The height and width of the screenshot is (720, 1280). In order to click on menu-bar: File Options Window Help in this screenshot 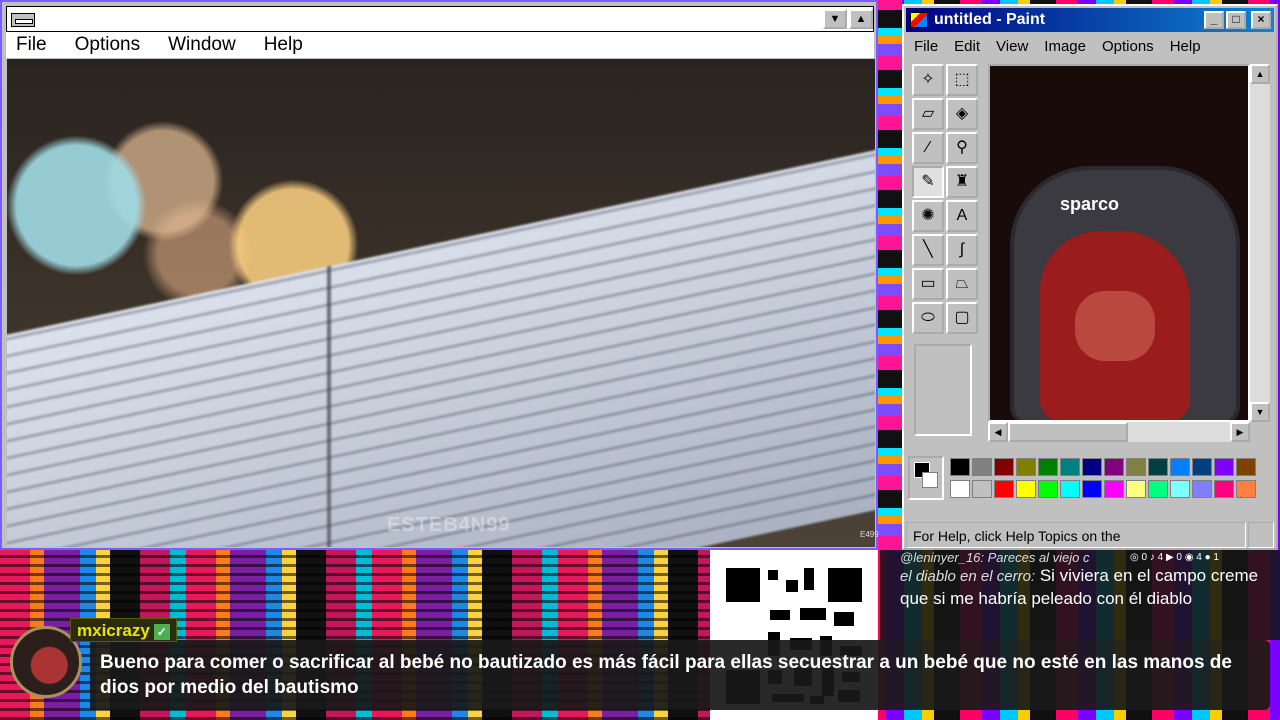, I will do `click(440, 45)`.